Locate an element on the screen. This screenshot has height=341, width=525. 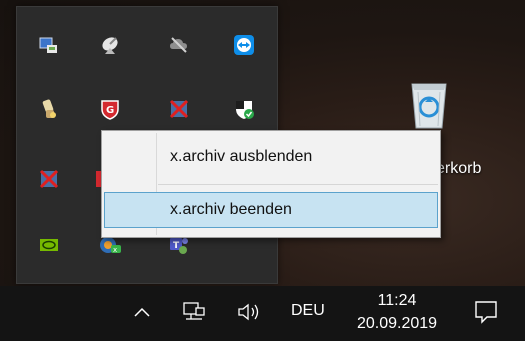
gdata-shield-icon: G is located at coordinates (110, 109).